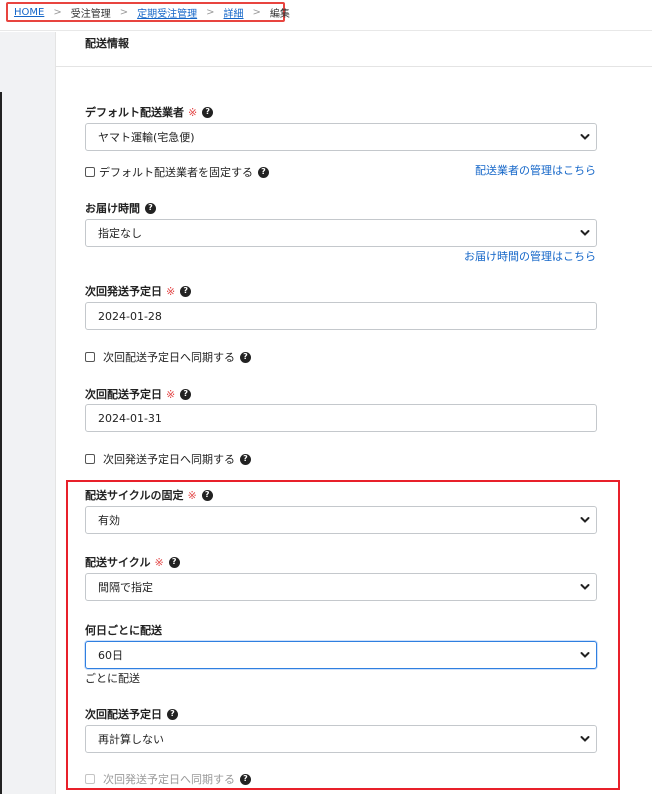 This screenshot has height=794, width=652. Describe the element at coordinates (118, 562) in the screenshot. I see `cycle-label-text: 配送サイクル` at that location.